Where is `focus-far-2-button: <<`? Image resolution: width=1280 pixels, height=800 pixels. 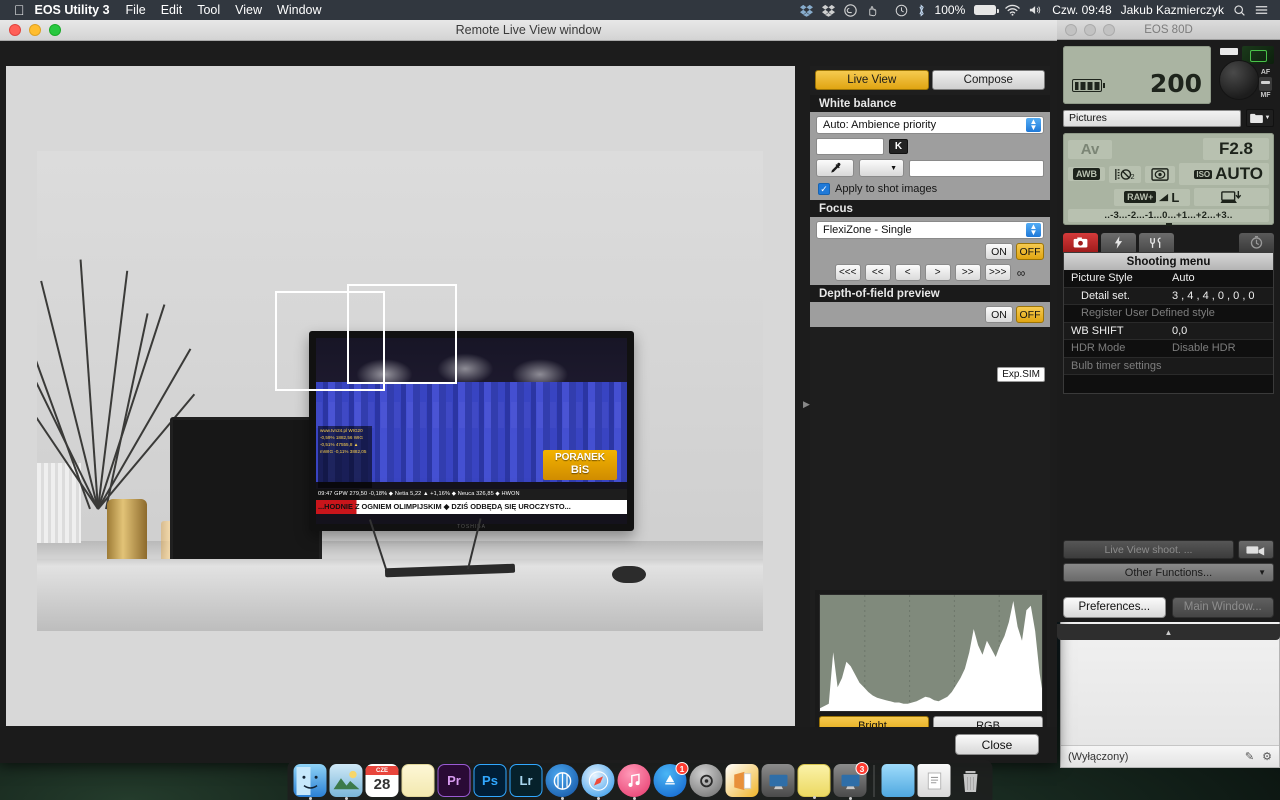 focus-far-2-button: << is located at coordinates (877, 272).